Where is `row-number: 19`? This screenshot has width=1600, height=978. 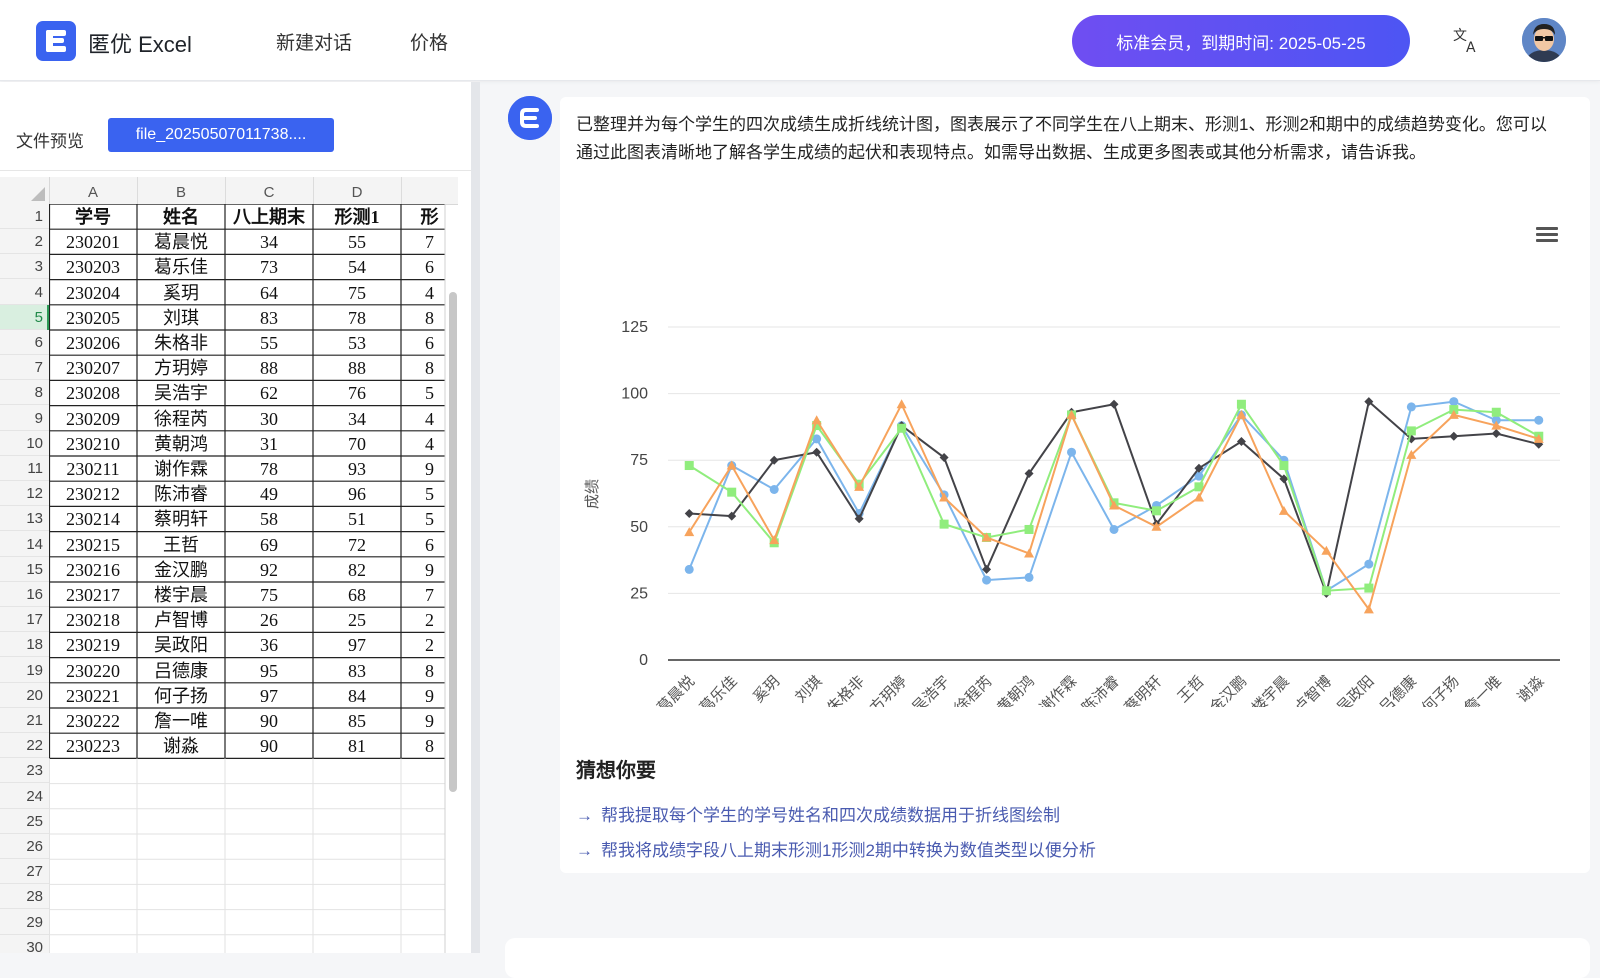 row-number: 19 is located at coordinates (24, 670).